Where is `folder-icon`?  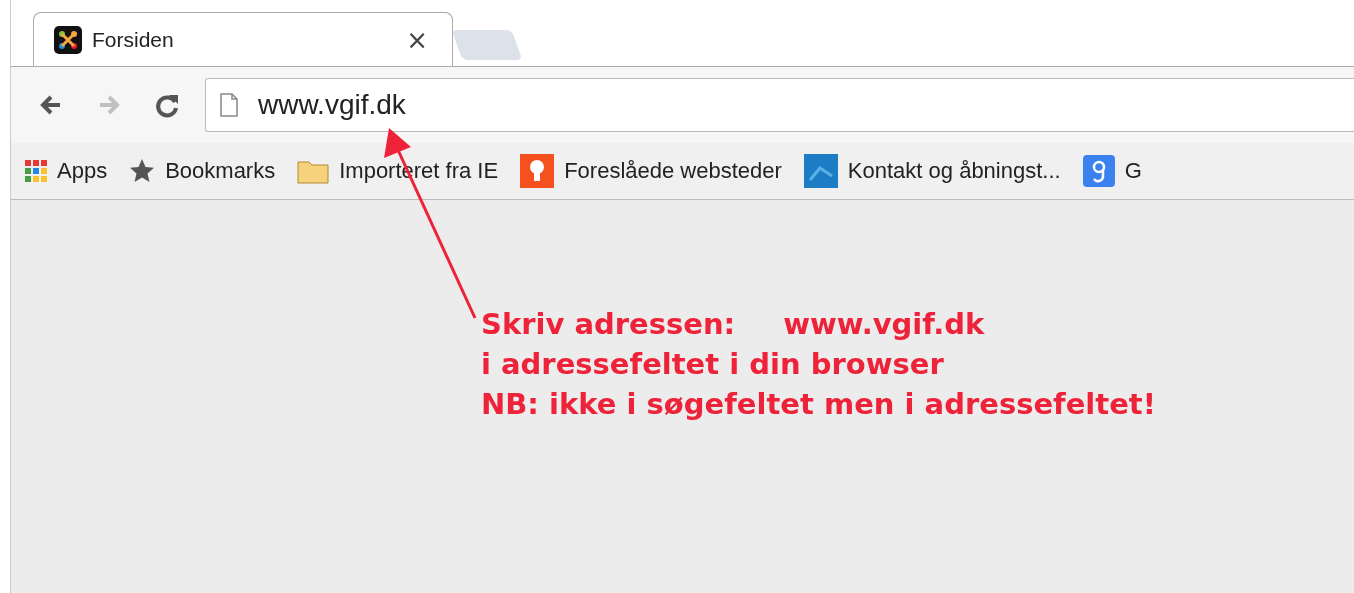
folder-icon is located at coordinates (313, 171).